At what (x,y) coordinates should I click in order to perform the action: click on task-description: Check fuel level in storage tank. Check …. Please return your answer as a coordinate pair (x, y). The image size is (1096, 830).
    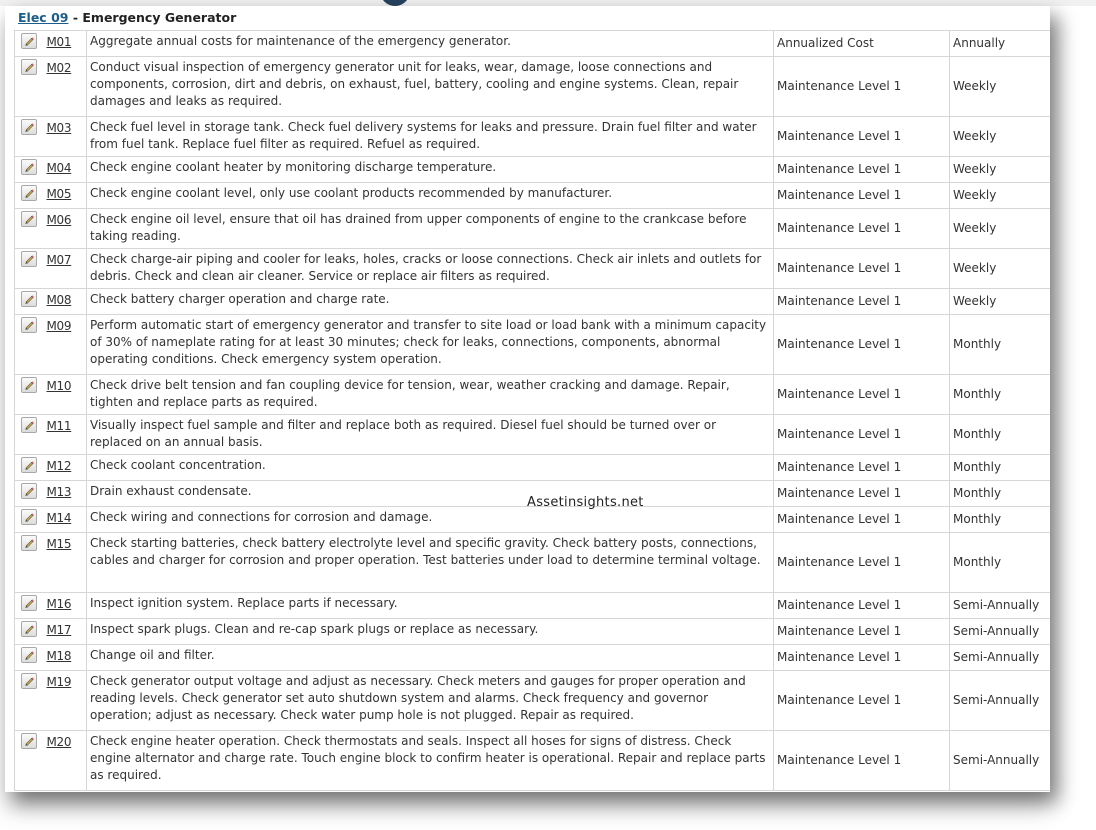
    Looking at the image, I should click on (430, 136).